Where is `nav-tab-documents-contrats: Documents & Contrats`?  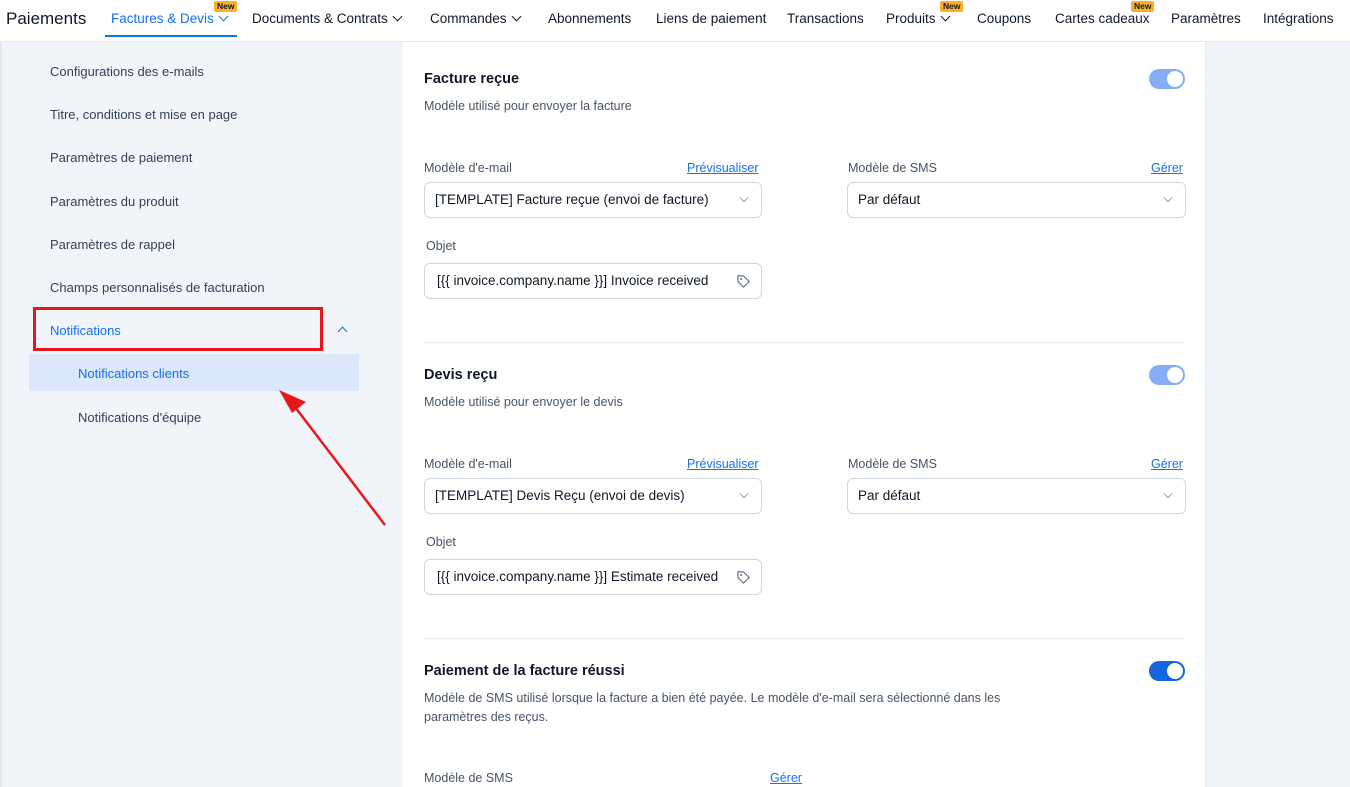 nav-tab-documents-contrats: Documents & Contrats is located at coordinates (327, 18).